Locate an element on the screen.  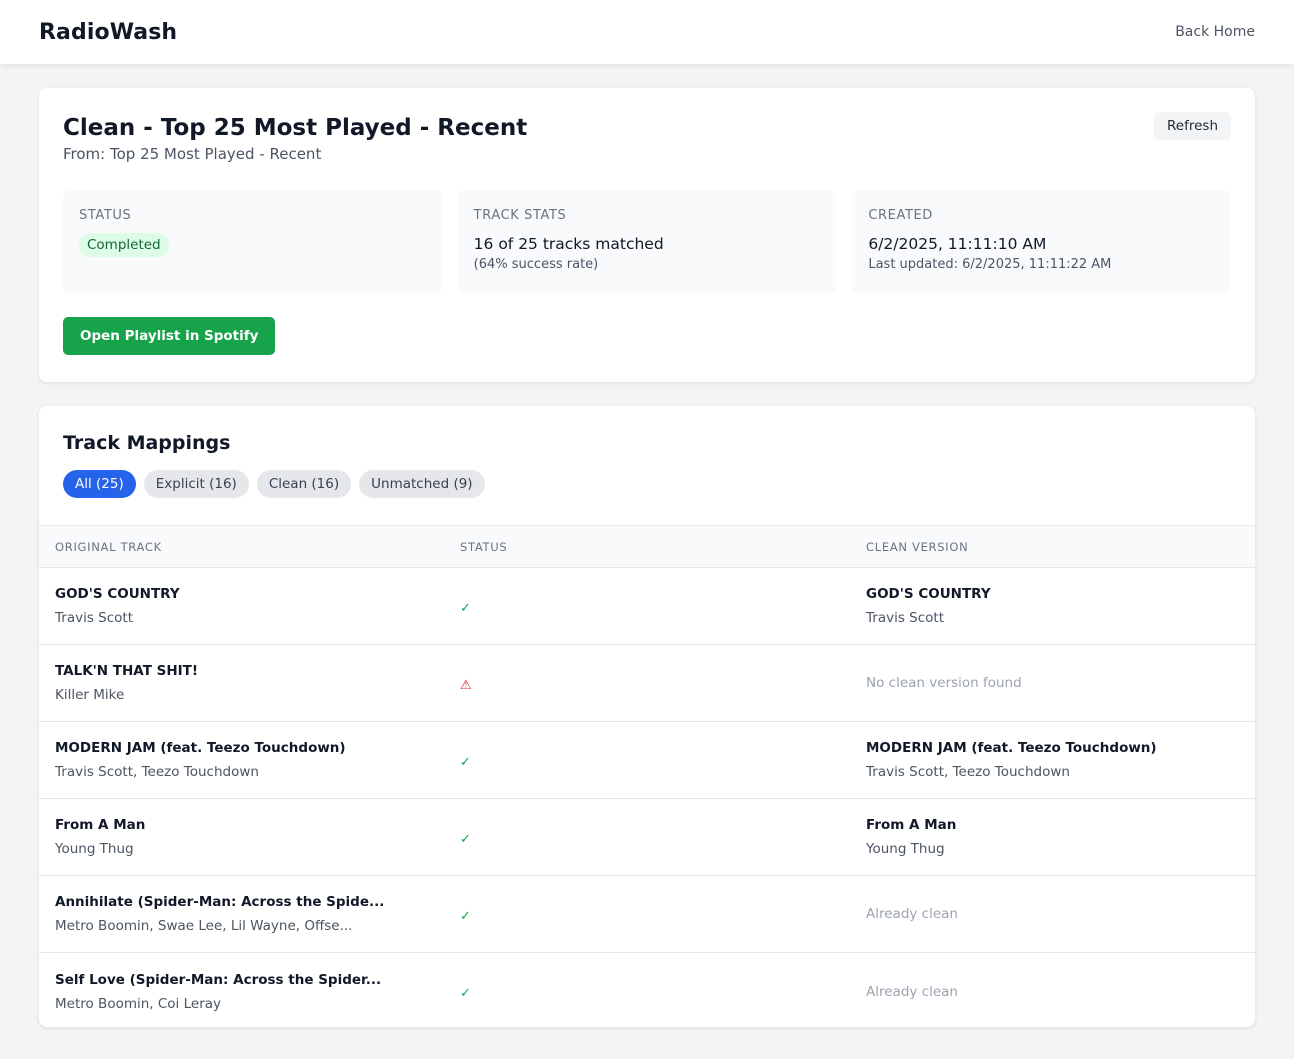
refresh-button: Refresh is located at coordinates (1192, 126).